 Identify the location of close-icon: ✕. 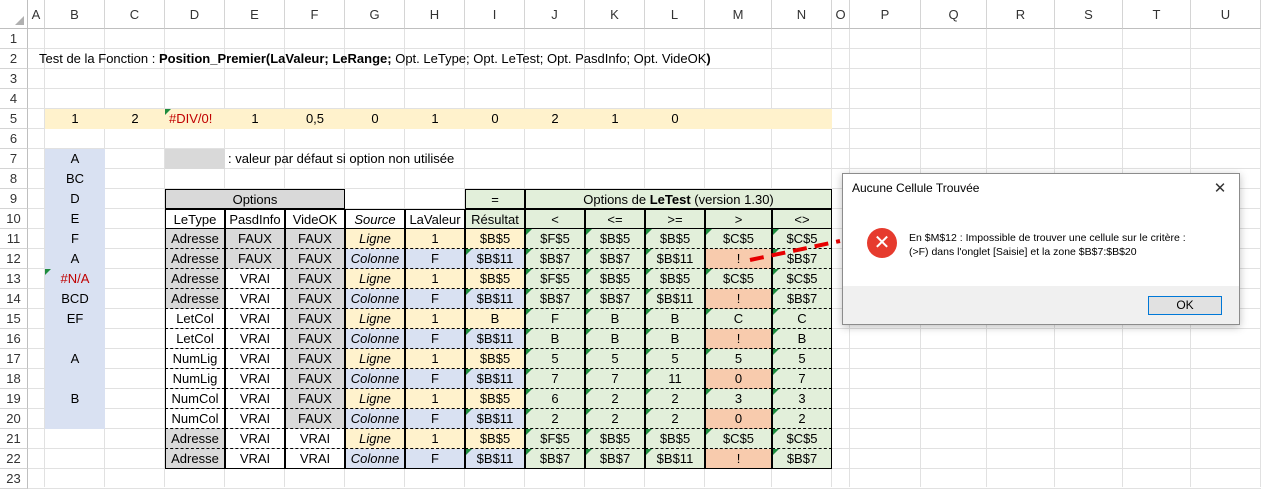
(1220, 189).